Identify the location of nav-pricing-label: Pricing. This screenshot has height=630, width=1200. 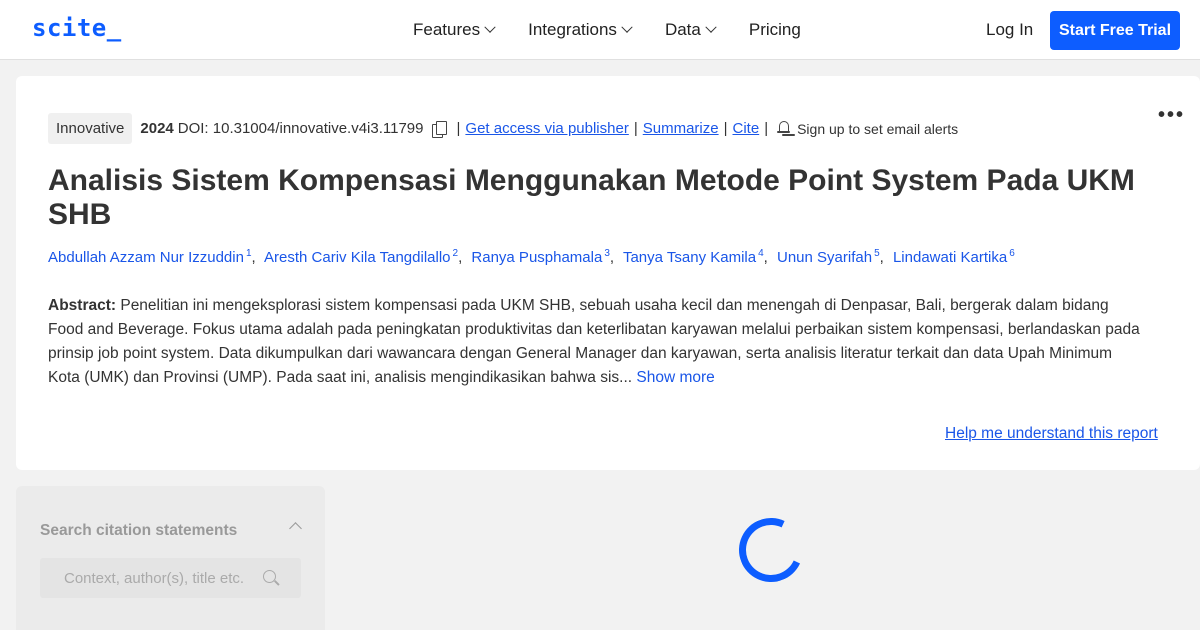
(774, 29).